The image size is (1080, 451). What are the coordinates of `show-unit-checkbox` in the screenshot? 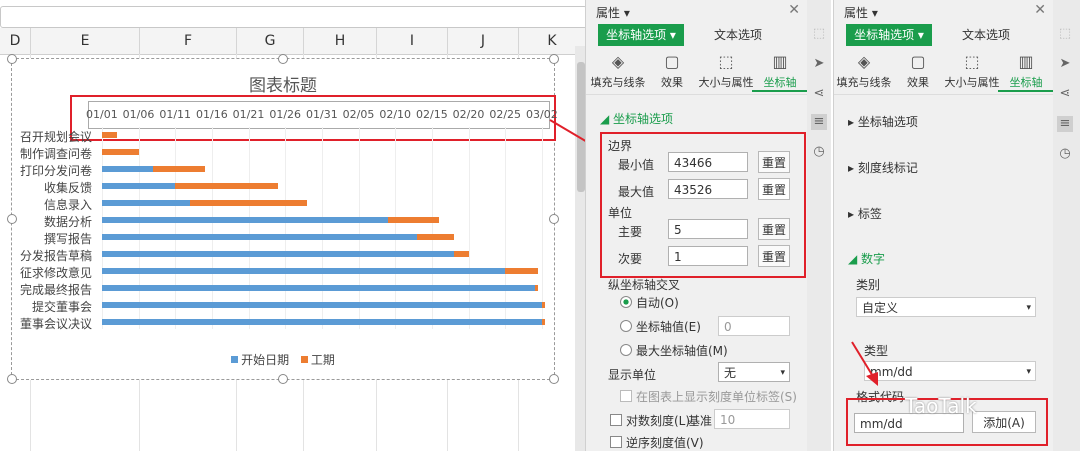 It's located at (626, 396).